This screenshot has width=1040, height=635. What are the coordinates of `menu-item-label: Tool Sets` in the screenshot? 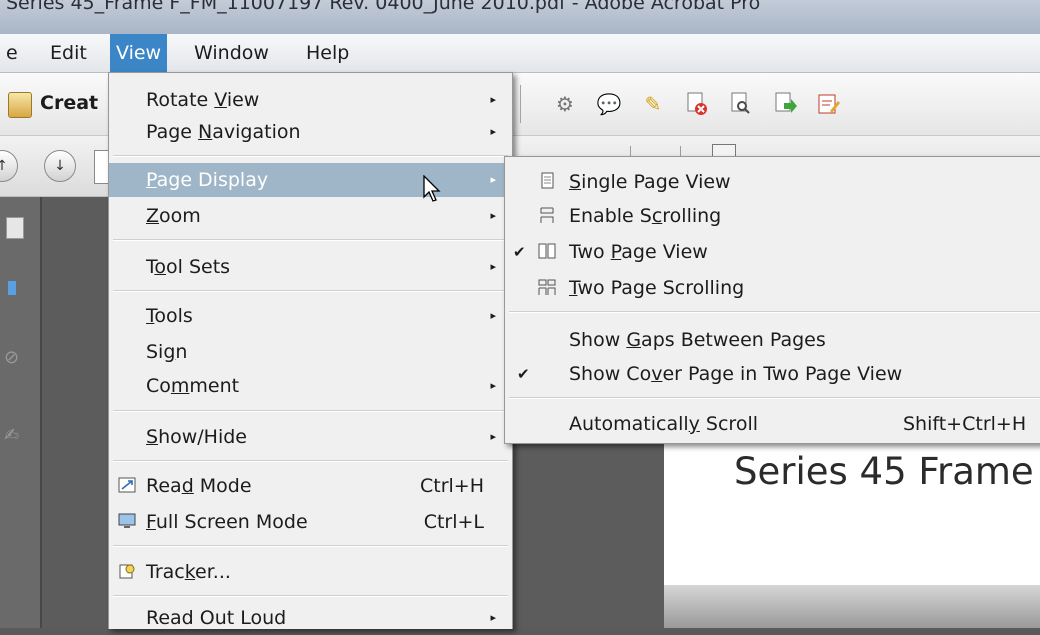 It's located at (188, 267).